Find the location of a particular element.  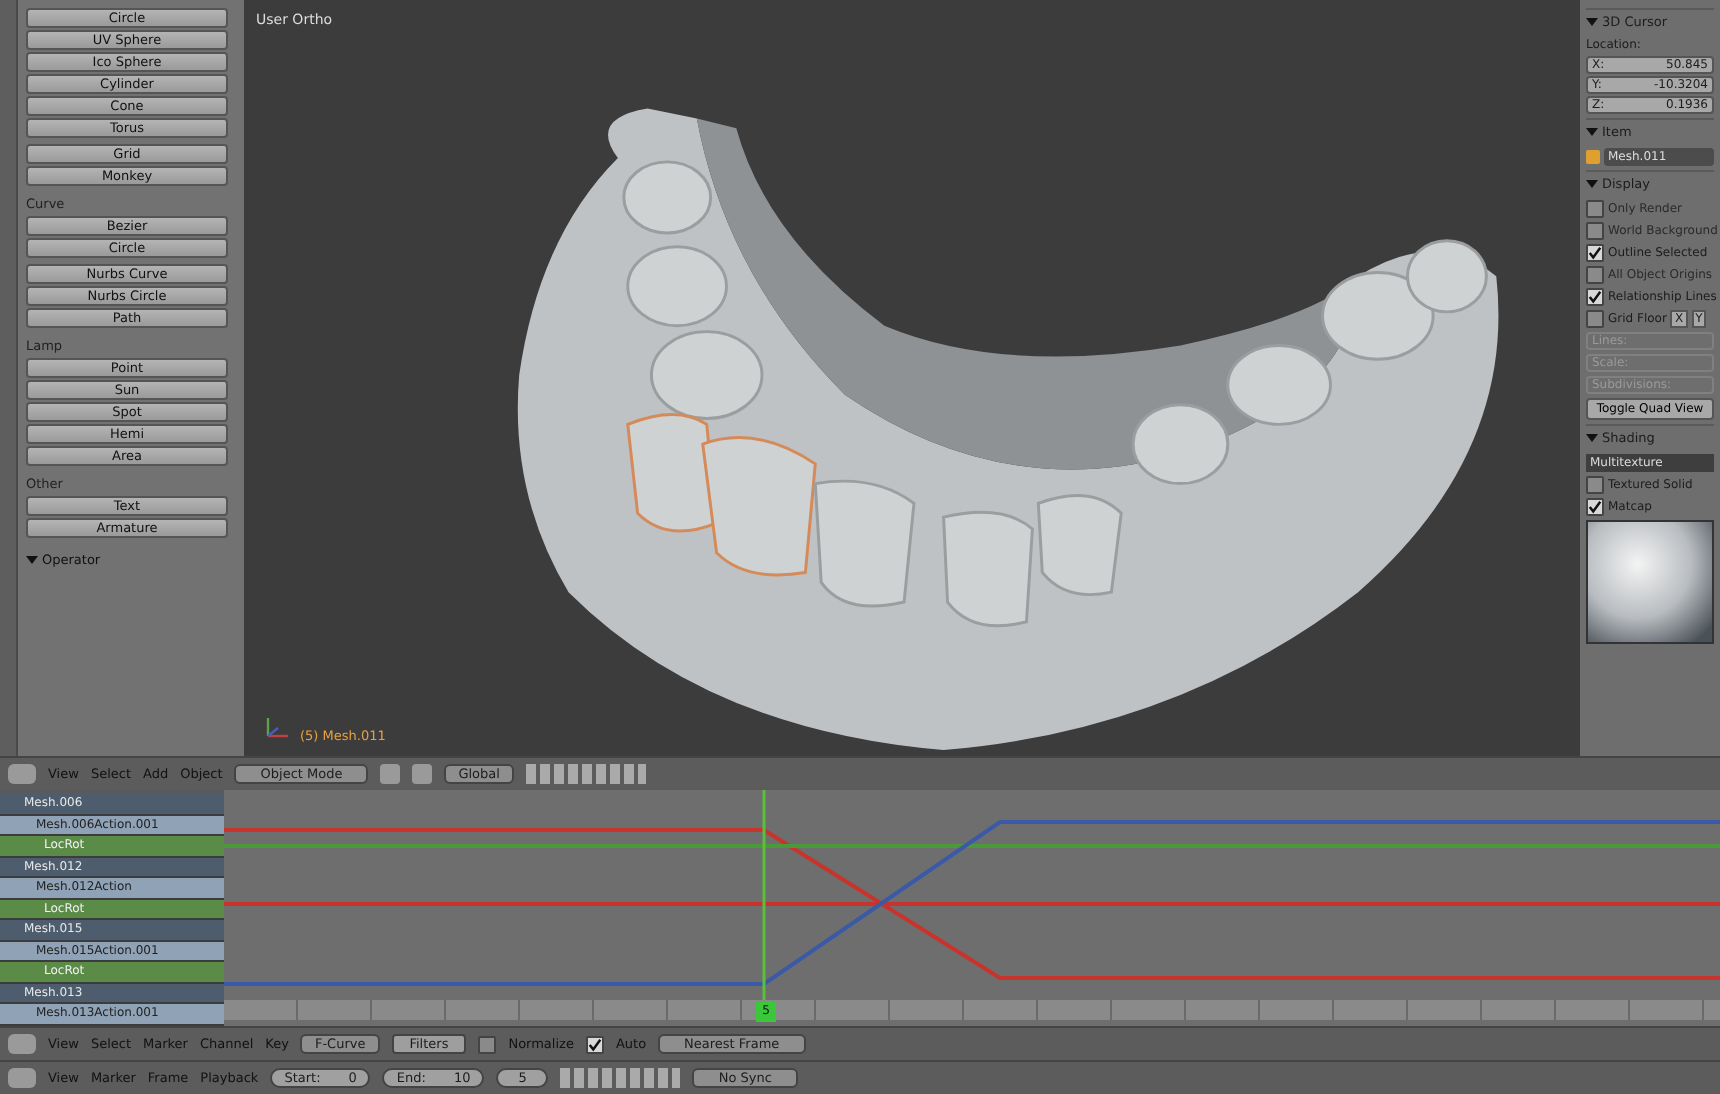

matcap-preview is located at coordinates (1650, 582).